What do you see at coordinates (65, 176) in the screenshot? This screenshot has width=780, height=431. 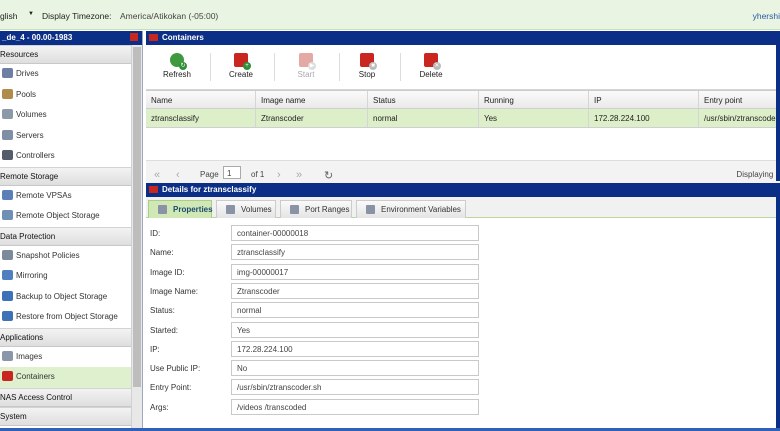 I see `nav-section-header: Remote Storage` at bounding box center [65, 176].